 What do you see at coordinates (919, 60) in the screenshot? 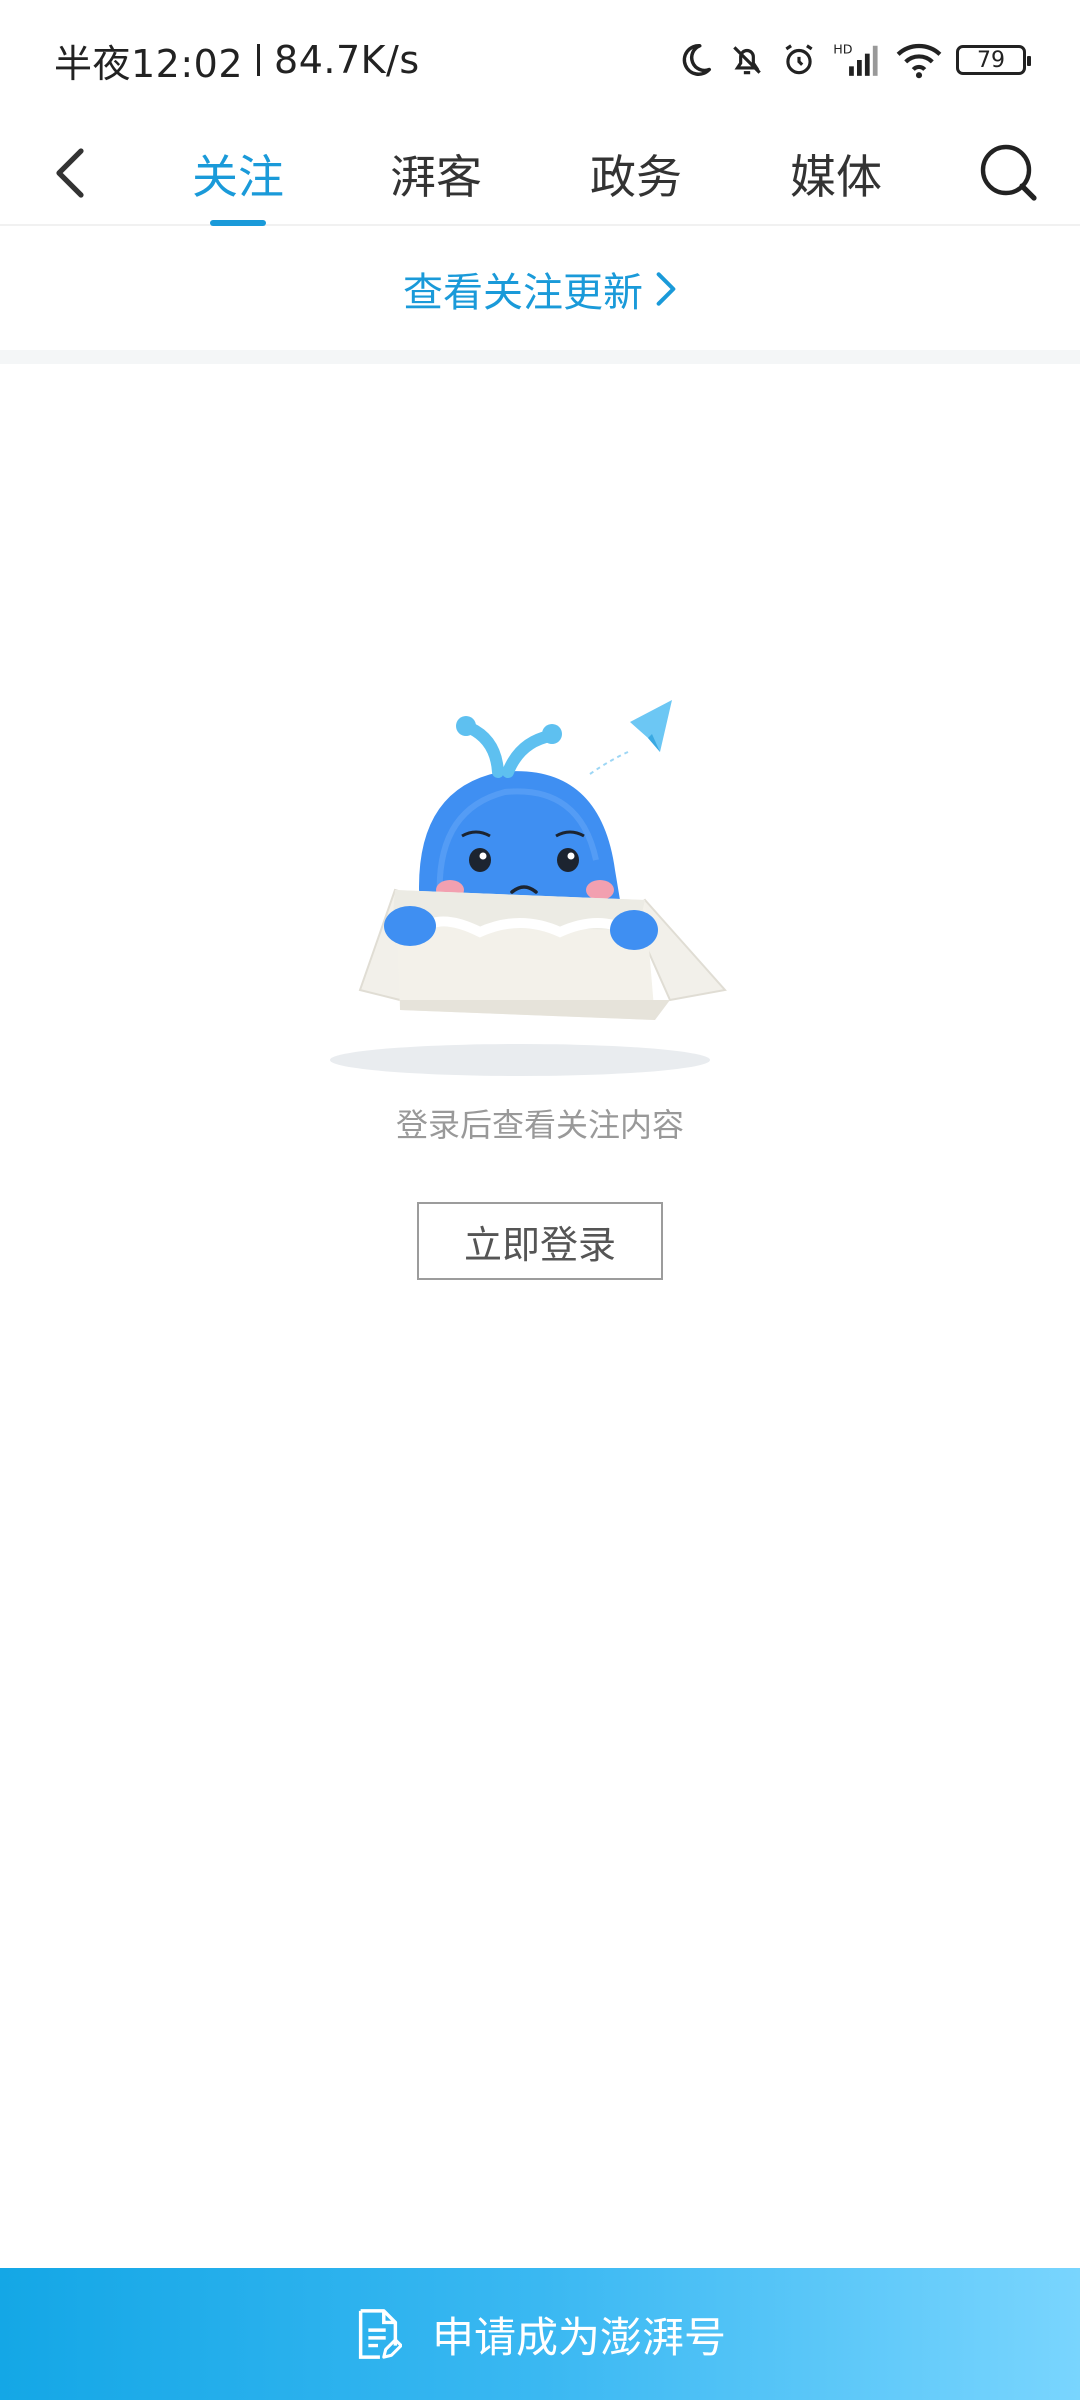
I see `wifi-icon` at bounding box center [919, 60].